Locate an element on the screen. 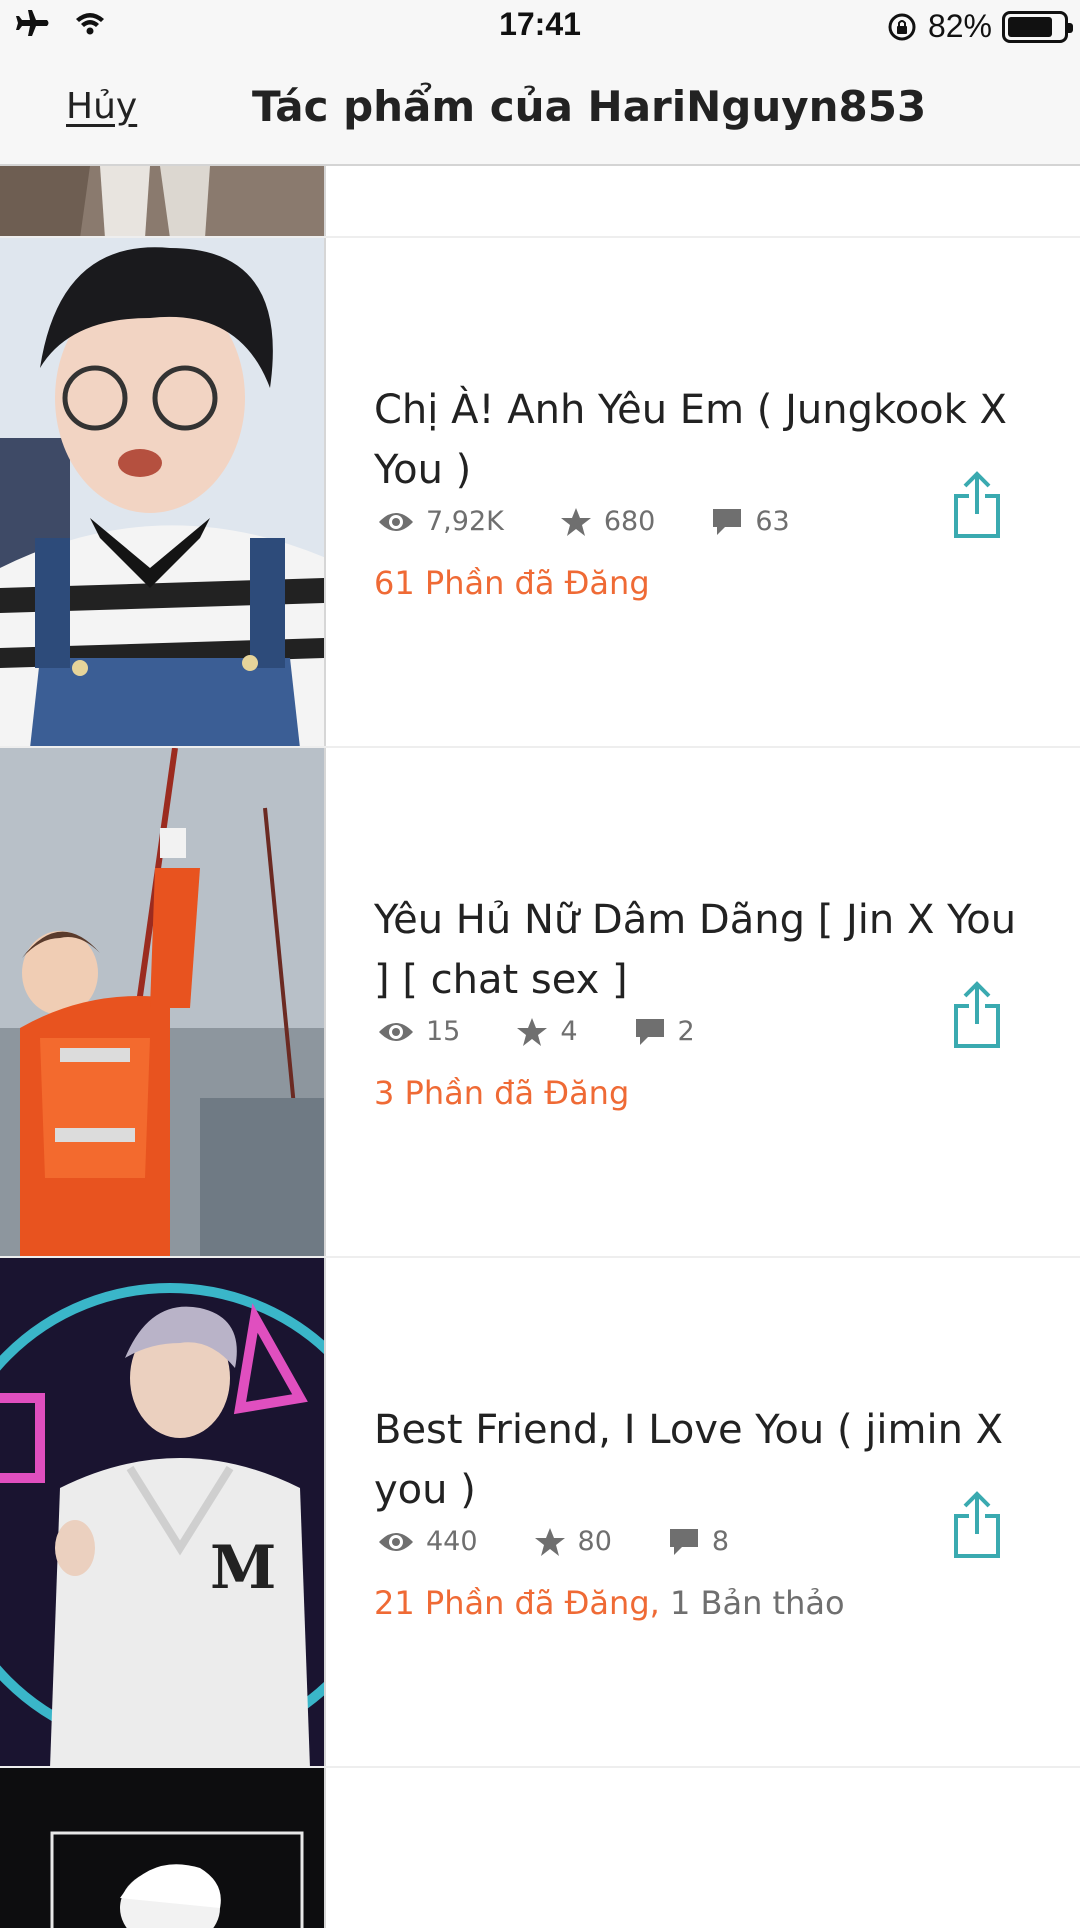 The image size is (1080, 1928). battery-icon is located at coordinates (1037, 26).